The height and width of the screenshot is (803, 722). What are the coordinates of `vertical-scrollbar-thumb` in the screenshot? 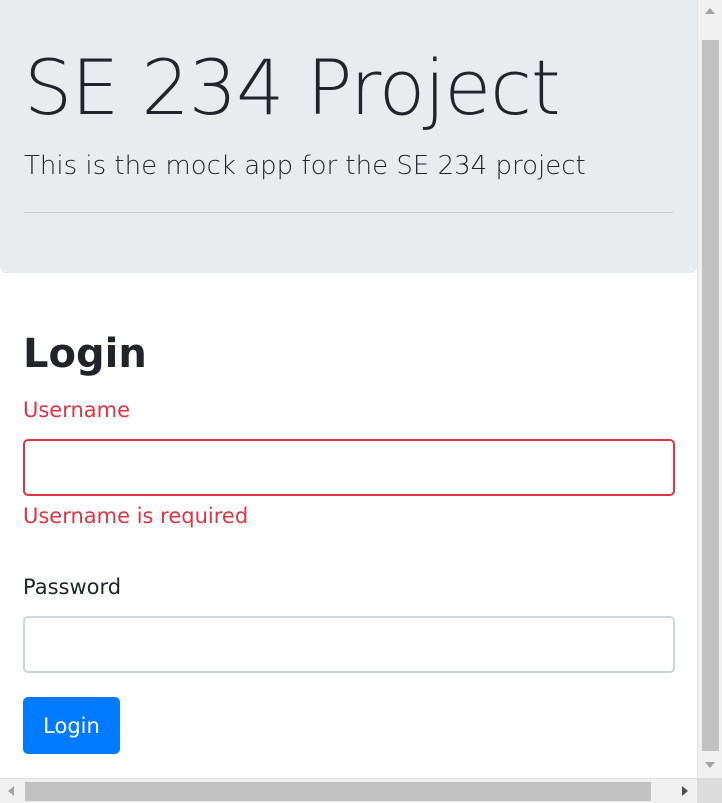 It's located at (710, 395).